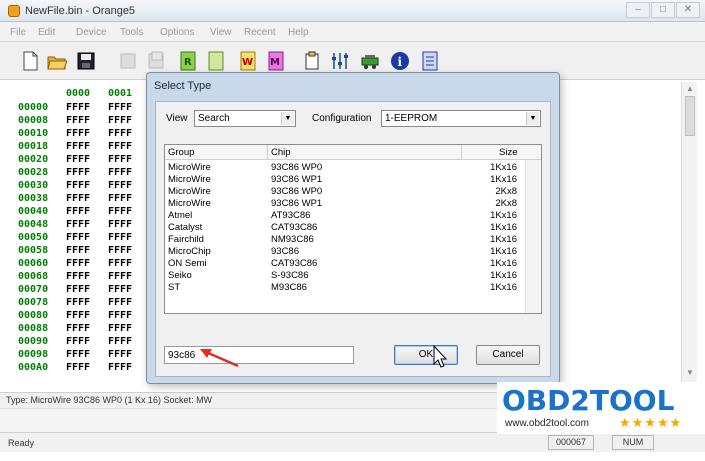  What do you see at coordinates (353, 240) in the screenshot?
I see `list-item: Fairchild NM93C86 1Kx16` at bounding box center [353, 240].